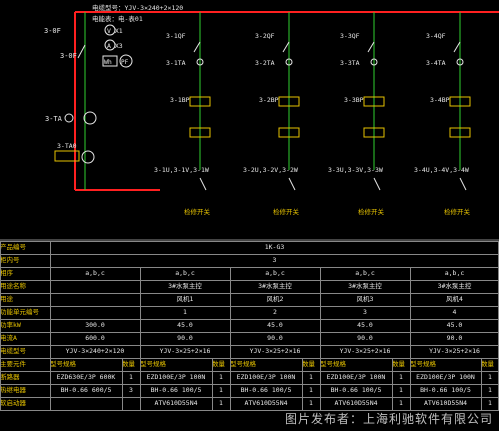 The image size is (499, 431). What do you see at coordinates (67, 146) in the screenshot?
I see `feeder-ct0-tag: 3-TA0` at bounding box center [67, 146].